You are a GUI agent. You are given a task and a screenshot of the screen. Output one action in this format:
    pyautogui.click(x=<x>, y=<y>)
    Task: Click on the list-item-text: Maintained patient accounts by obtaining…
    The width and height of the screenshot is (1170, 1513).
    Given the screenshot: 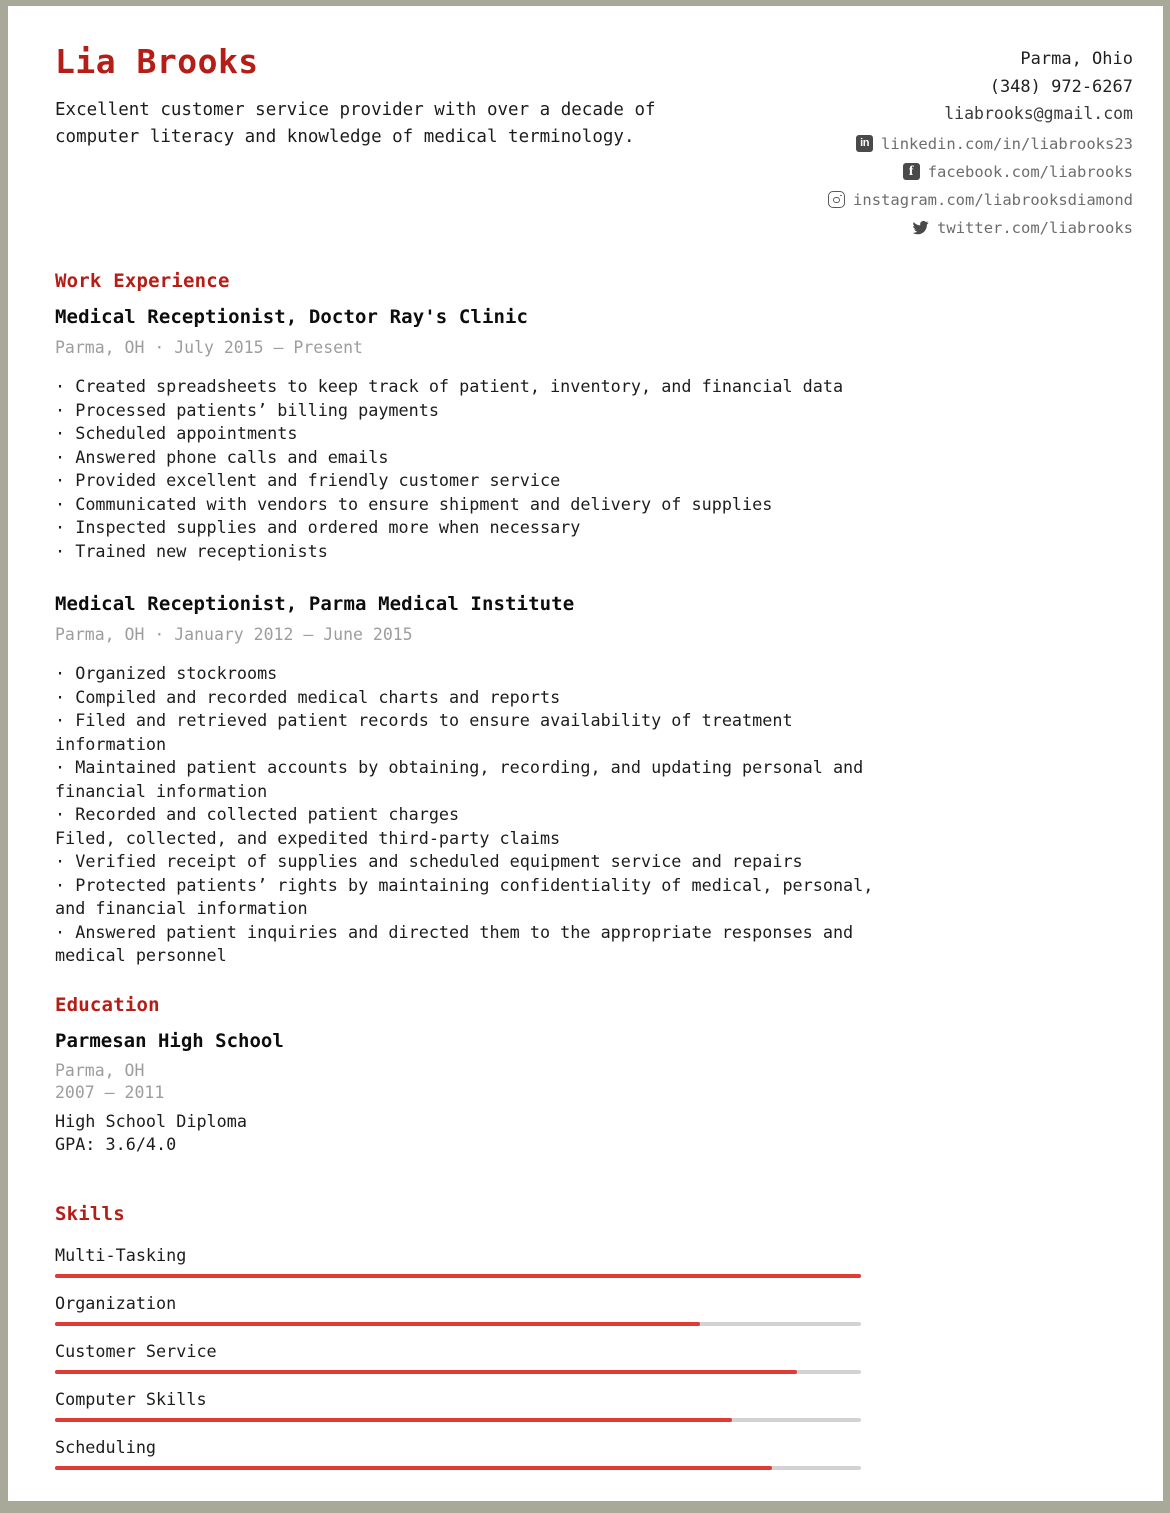 What is the action you would take?
    pyautogui.click(x=459, y=779)
    